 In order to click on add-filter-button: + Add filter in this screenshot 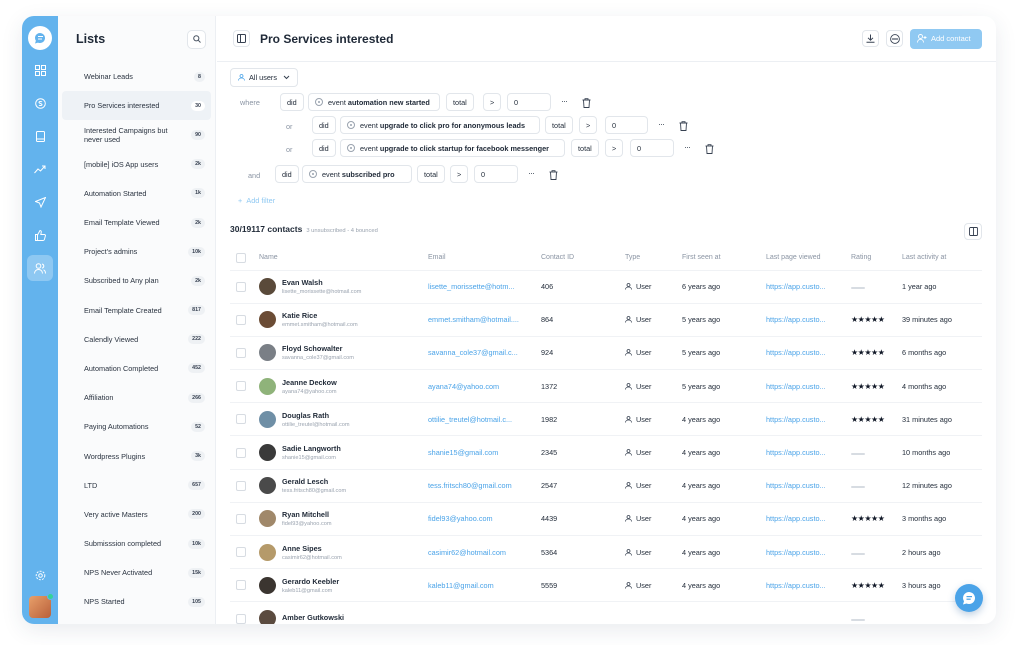, I will do `click(256, 200)`.